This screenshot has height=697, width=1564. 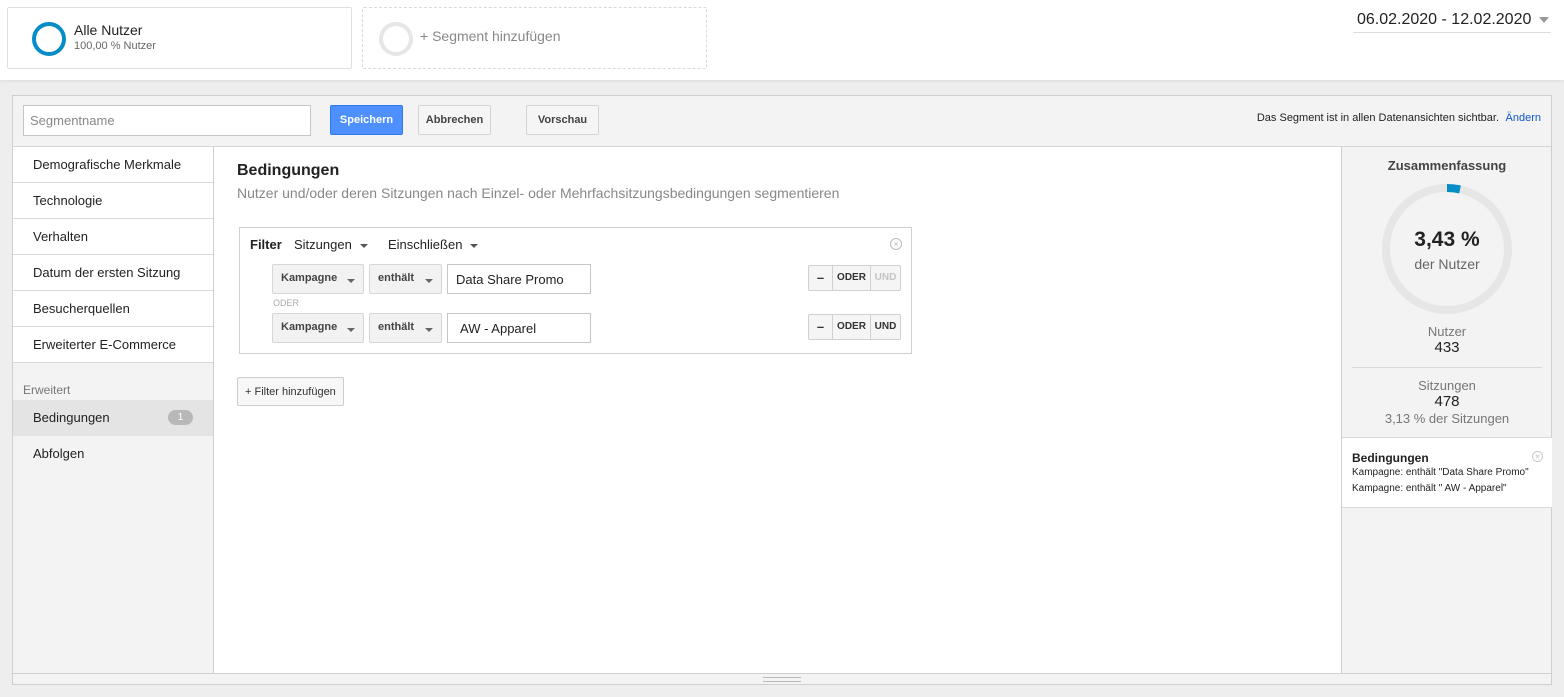 I want to click on nav-item-label: Datum der ersten Sitzung, so click(x=107, y=272).